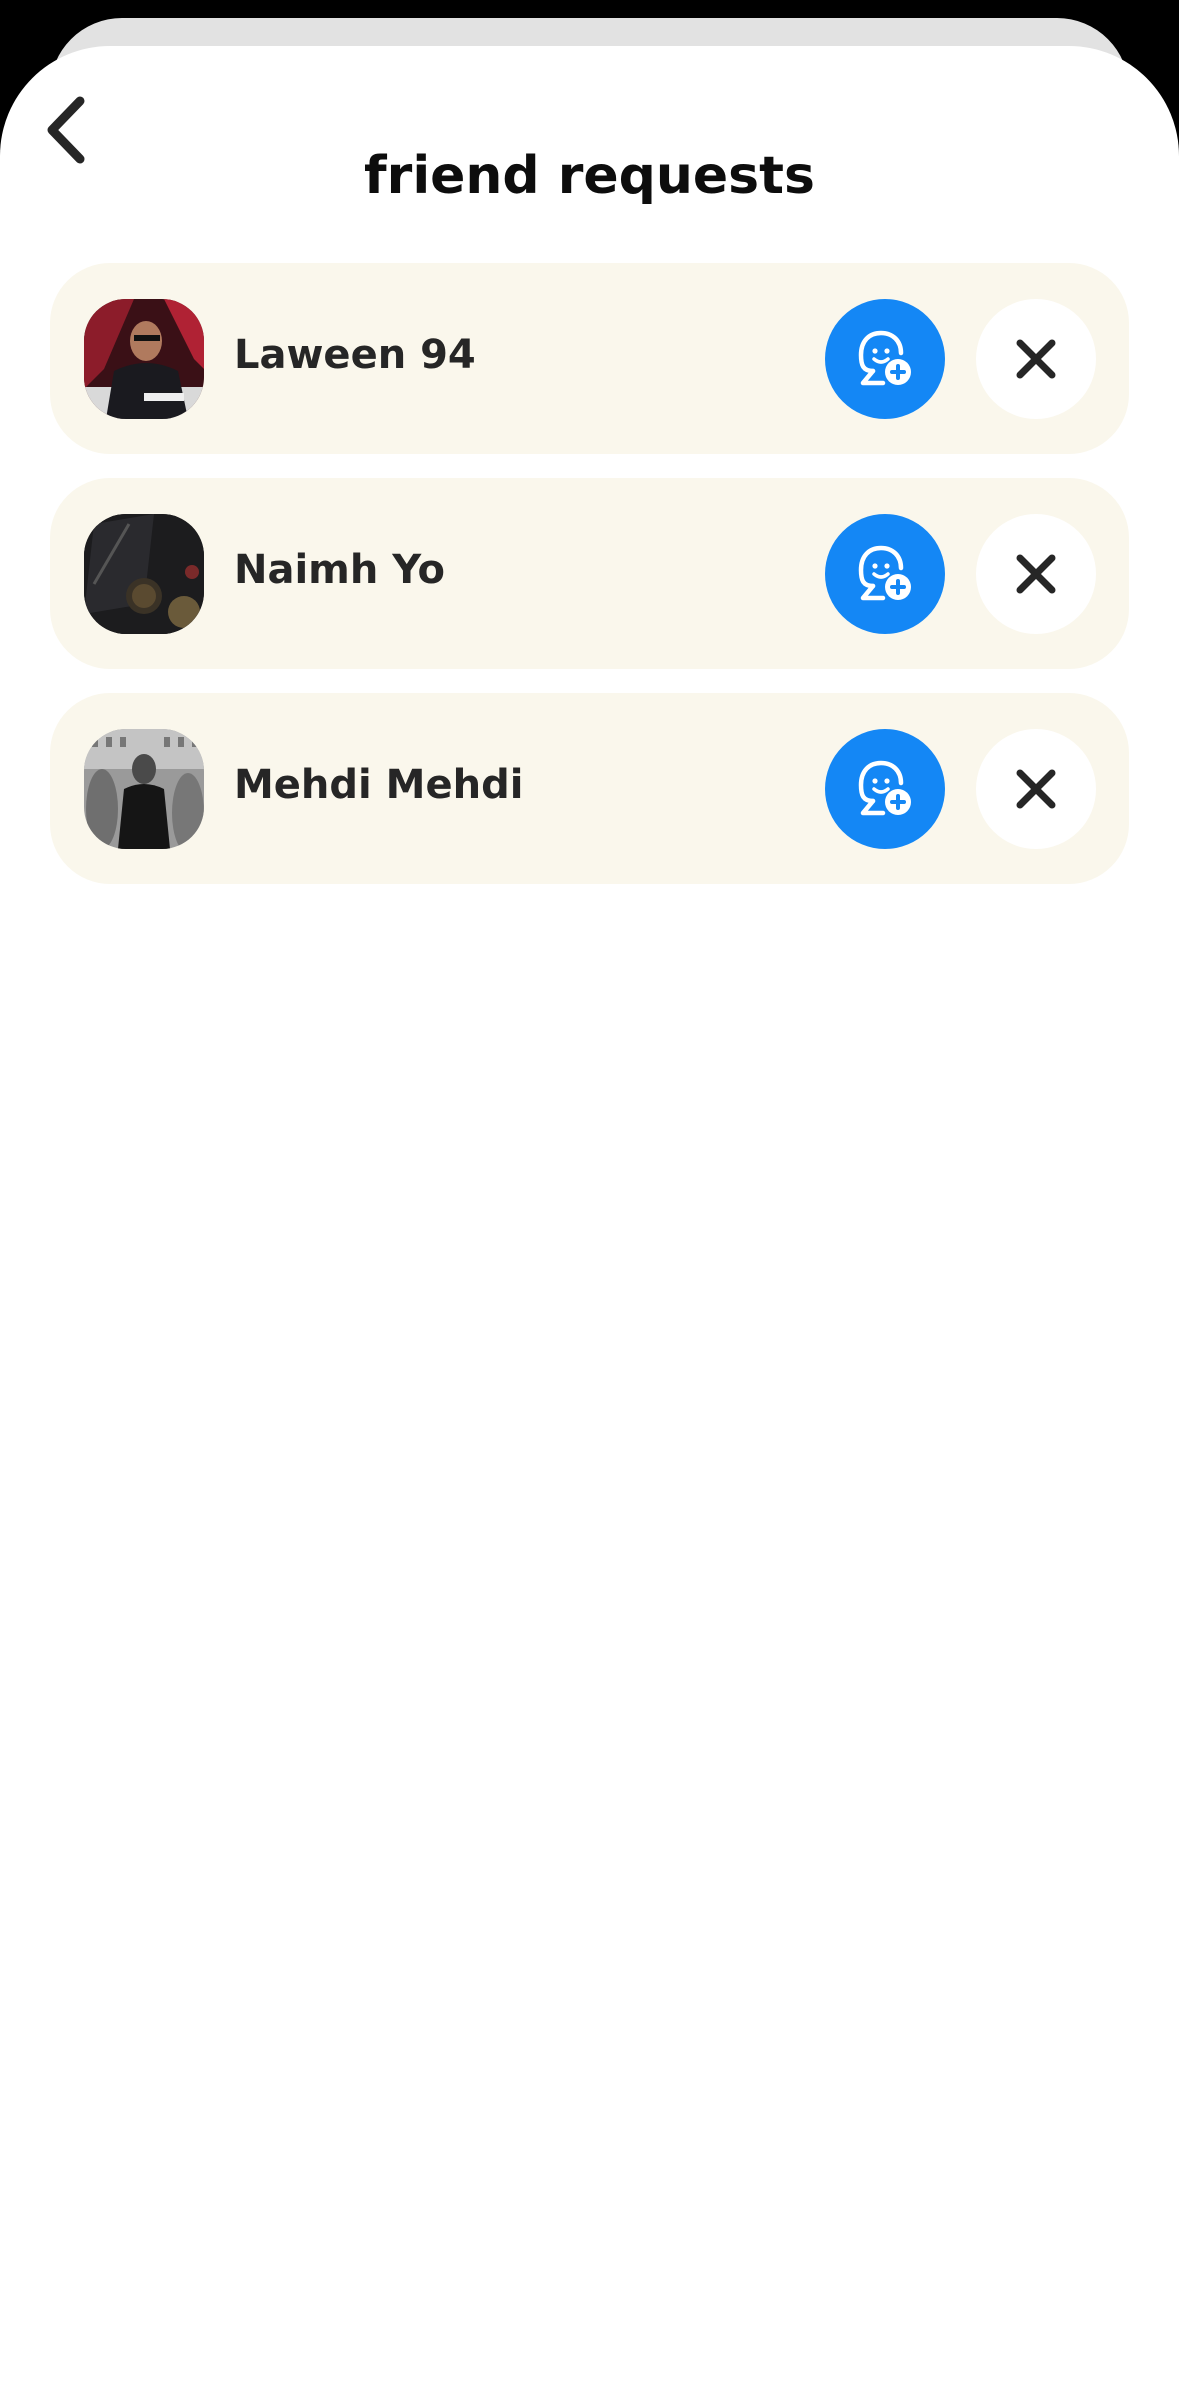  Describe the element at coordinates (589, 573) in the screenshot. I see `friend-request-card: Naimh Yo` at that location.